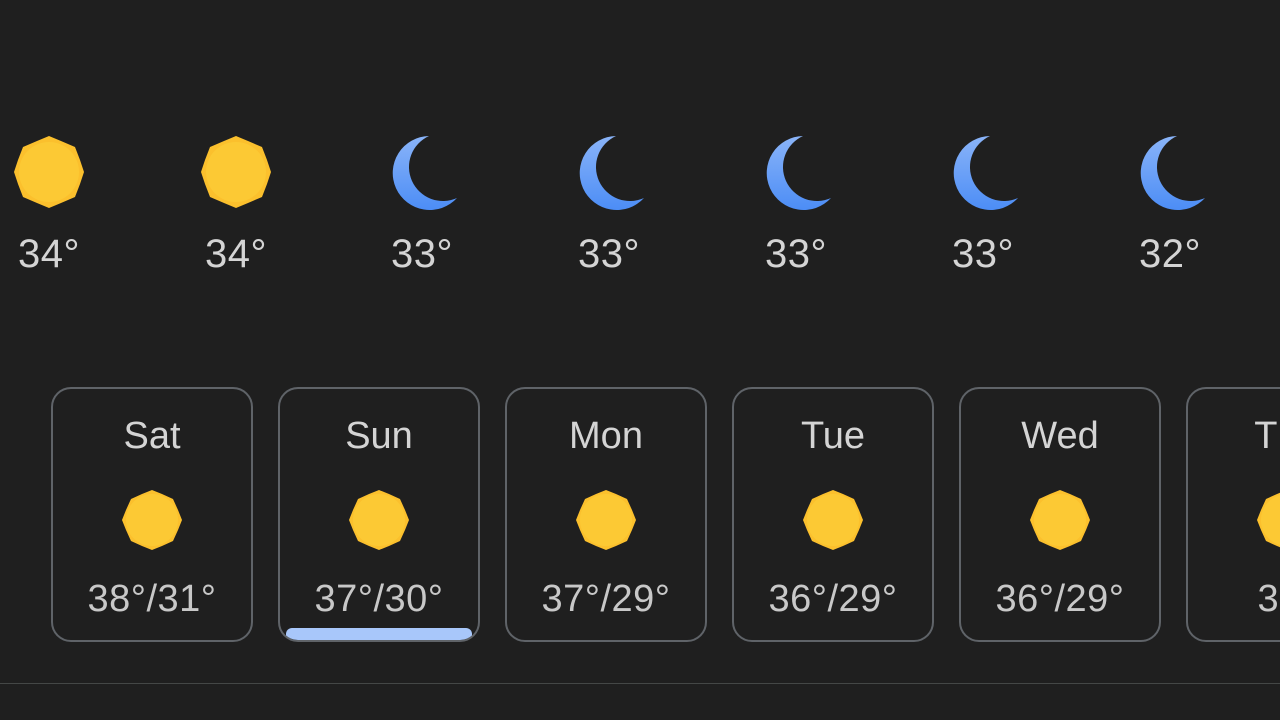 This screenshot has width=1280, height=720. What do you see at coordinates (1267, 436) in the screenshot?
I see `day-name: Thu` at bounding box center [1267, 436].